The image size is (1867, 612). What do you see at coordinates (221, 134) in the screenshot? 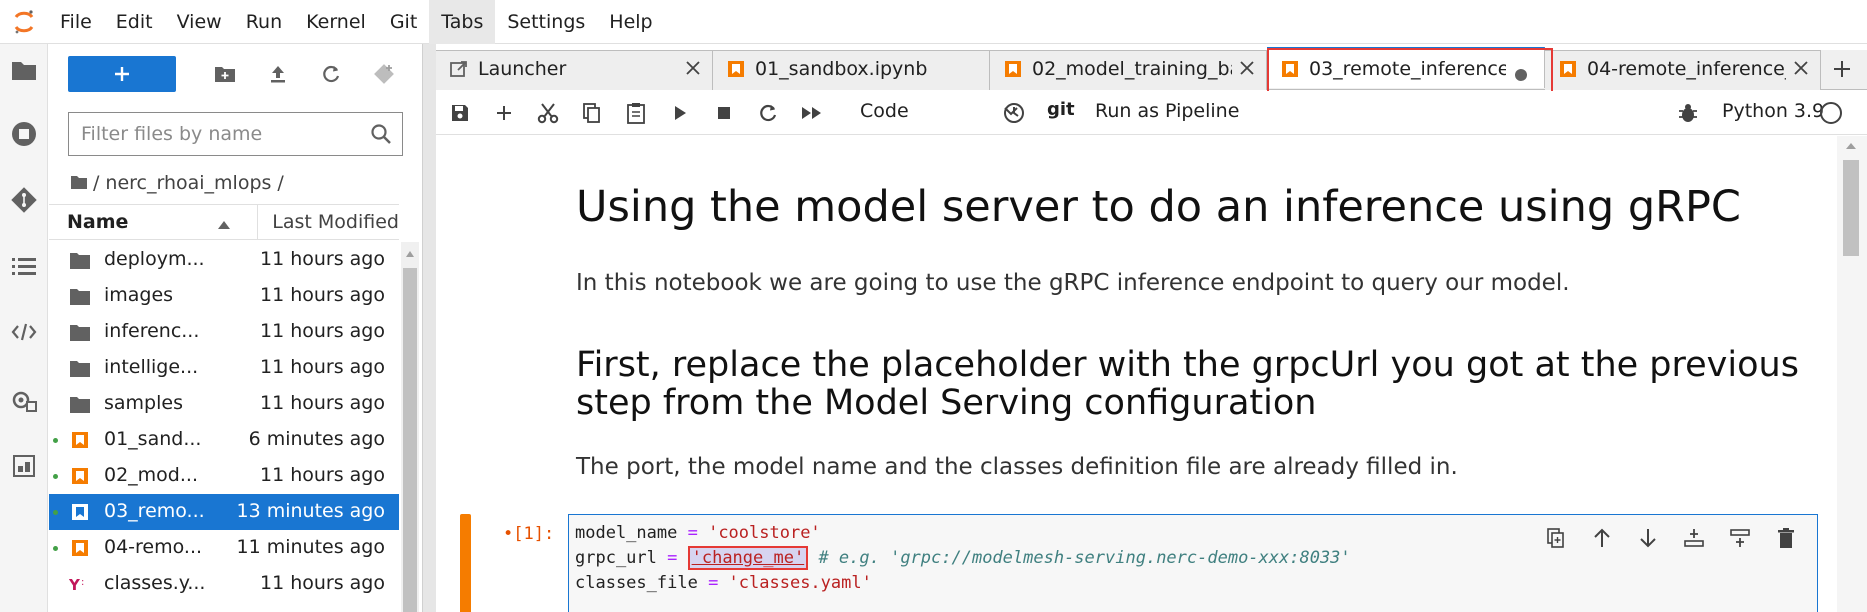
I see `filter-files-input` at bounding box center [221, 134].